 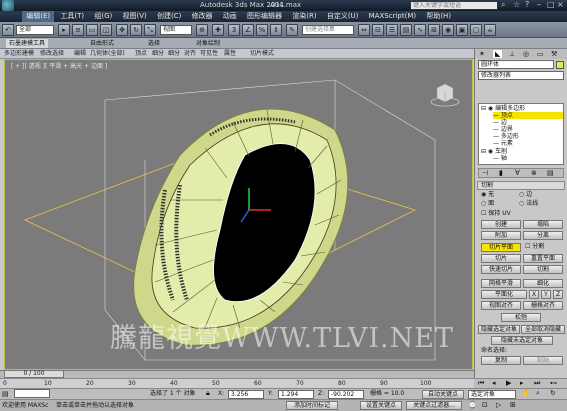 I want to click on selected-object-dropdown: 选定对象, so click(x=492, y=394).